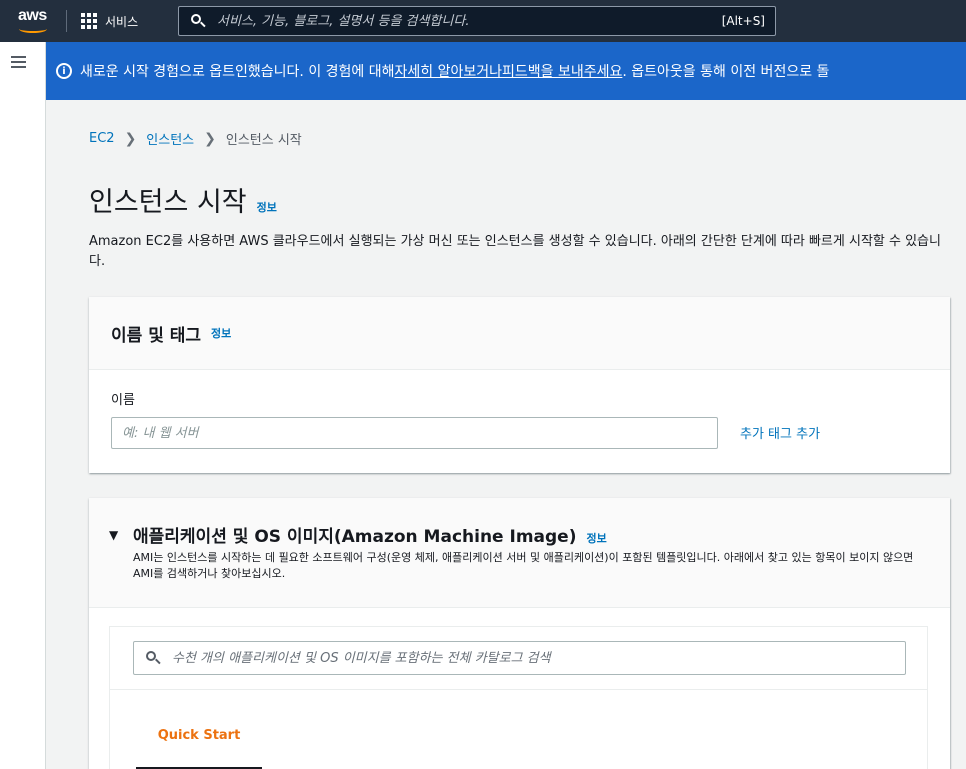 This screenshot has height=769, width=966. What do you see at coordinates (355, 537) in the screenshot?
I see `ami-title-text: 애플리케이션 및 OS 이미지(Amazon Machine Image)` at bounding box center [355, 537].